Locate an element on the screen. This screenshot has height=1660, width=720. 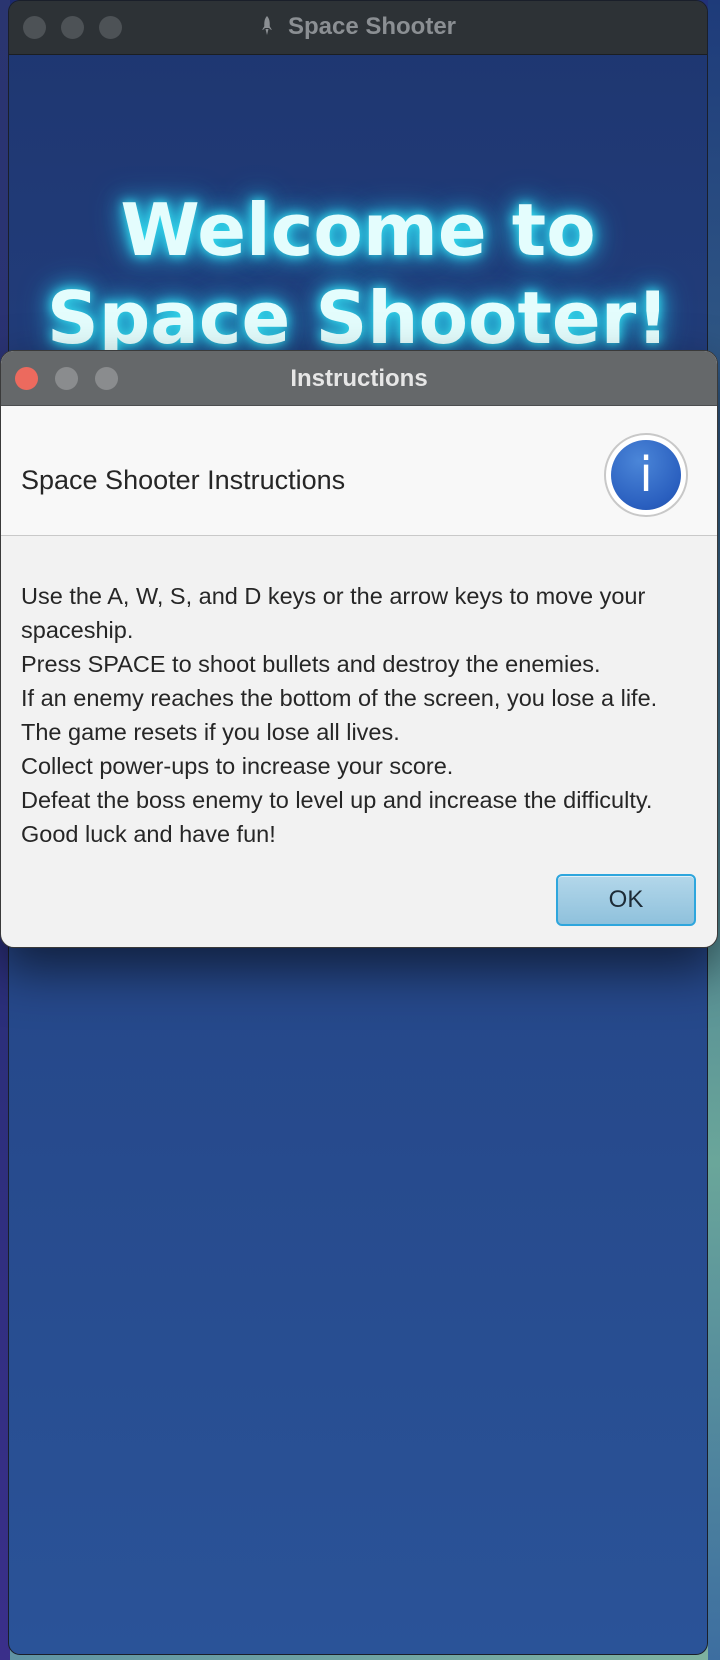
window-title: Space Shooter is located at coordinates (358, 27).